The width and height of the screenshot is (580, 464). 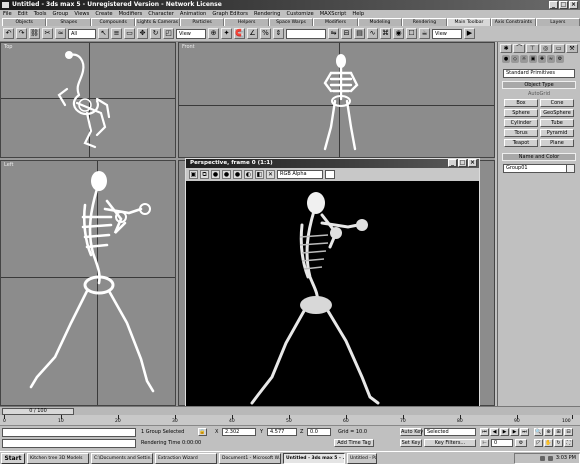 What do you see at coordinates (385, 33) in the screenshot?
I see `schematic-view-icon: ⌘` at bounding box center [385, 33].